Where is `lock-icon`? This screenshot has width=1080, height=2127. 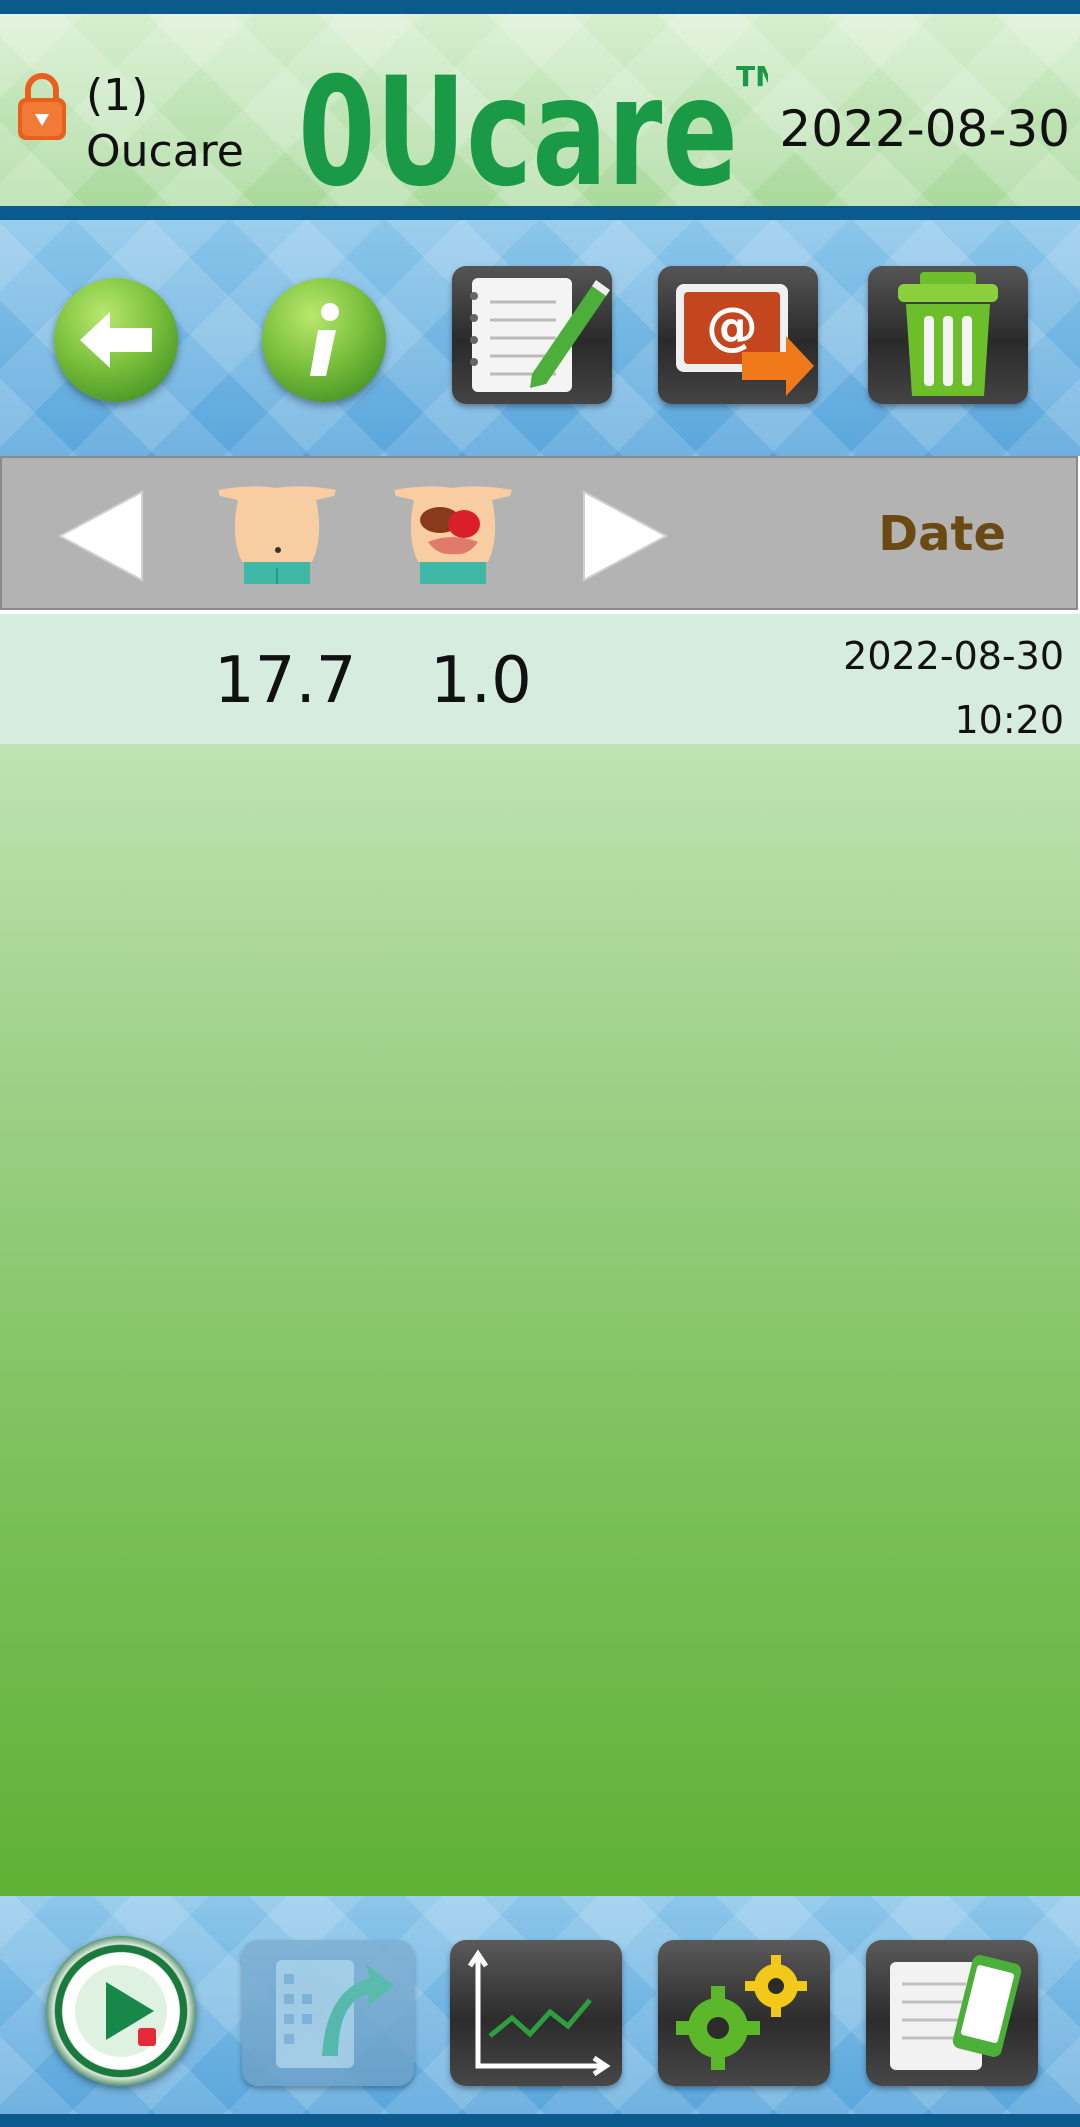
lock-icon is located at coordinates (42, 106).